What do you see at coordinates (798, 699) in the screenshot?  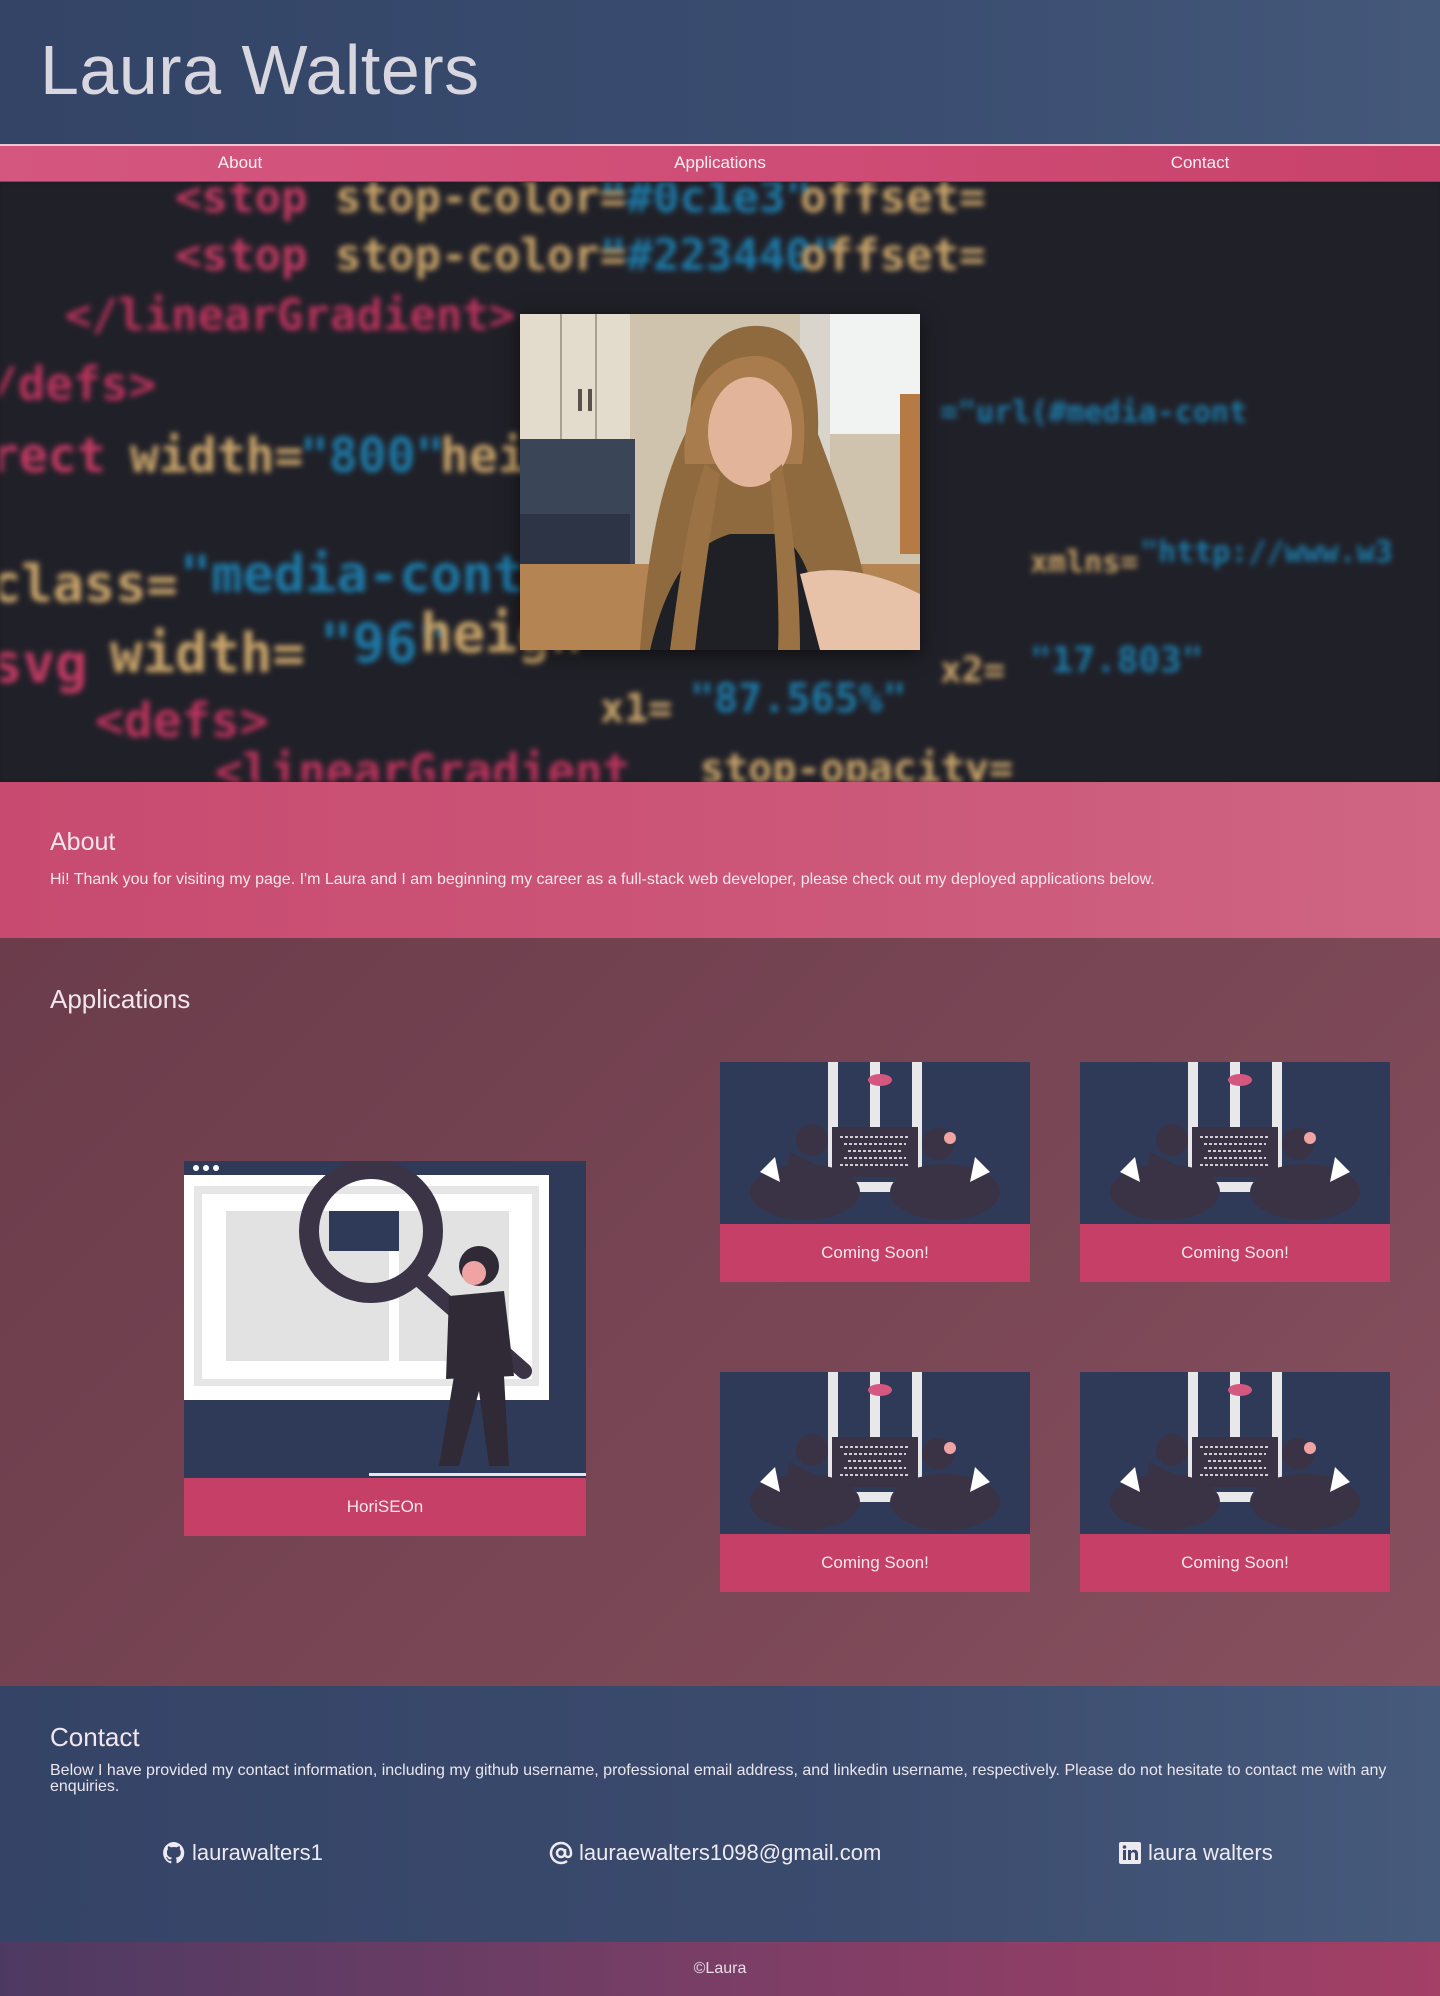 I see `svg-text: "87.565%"` at bounding box center [798, 699].